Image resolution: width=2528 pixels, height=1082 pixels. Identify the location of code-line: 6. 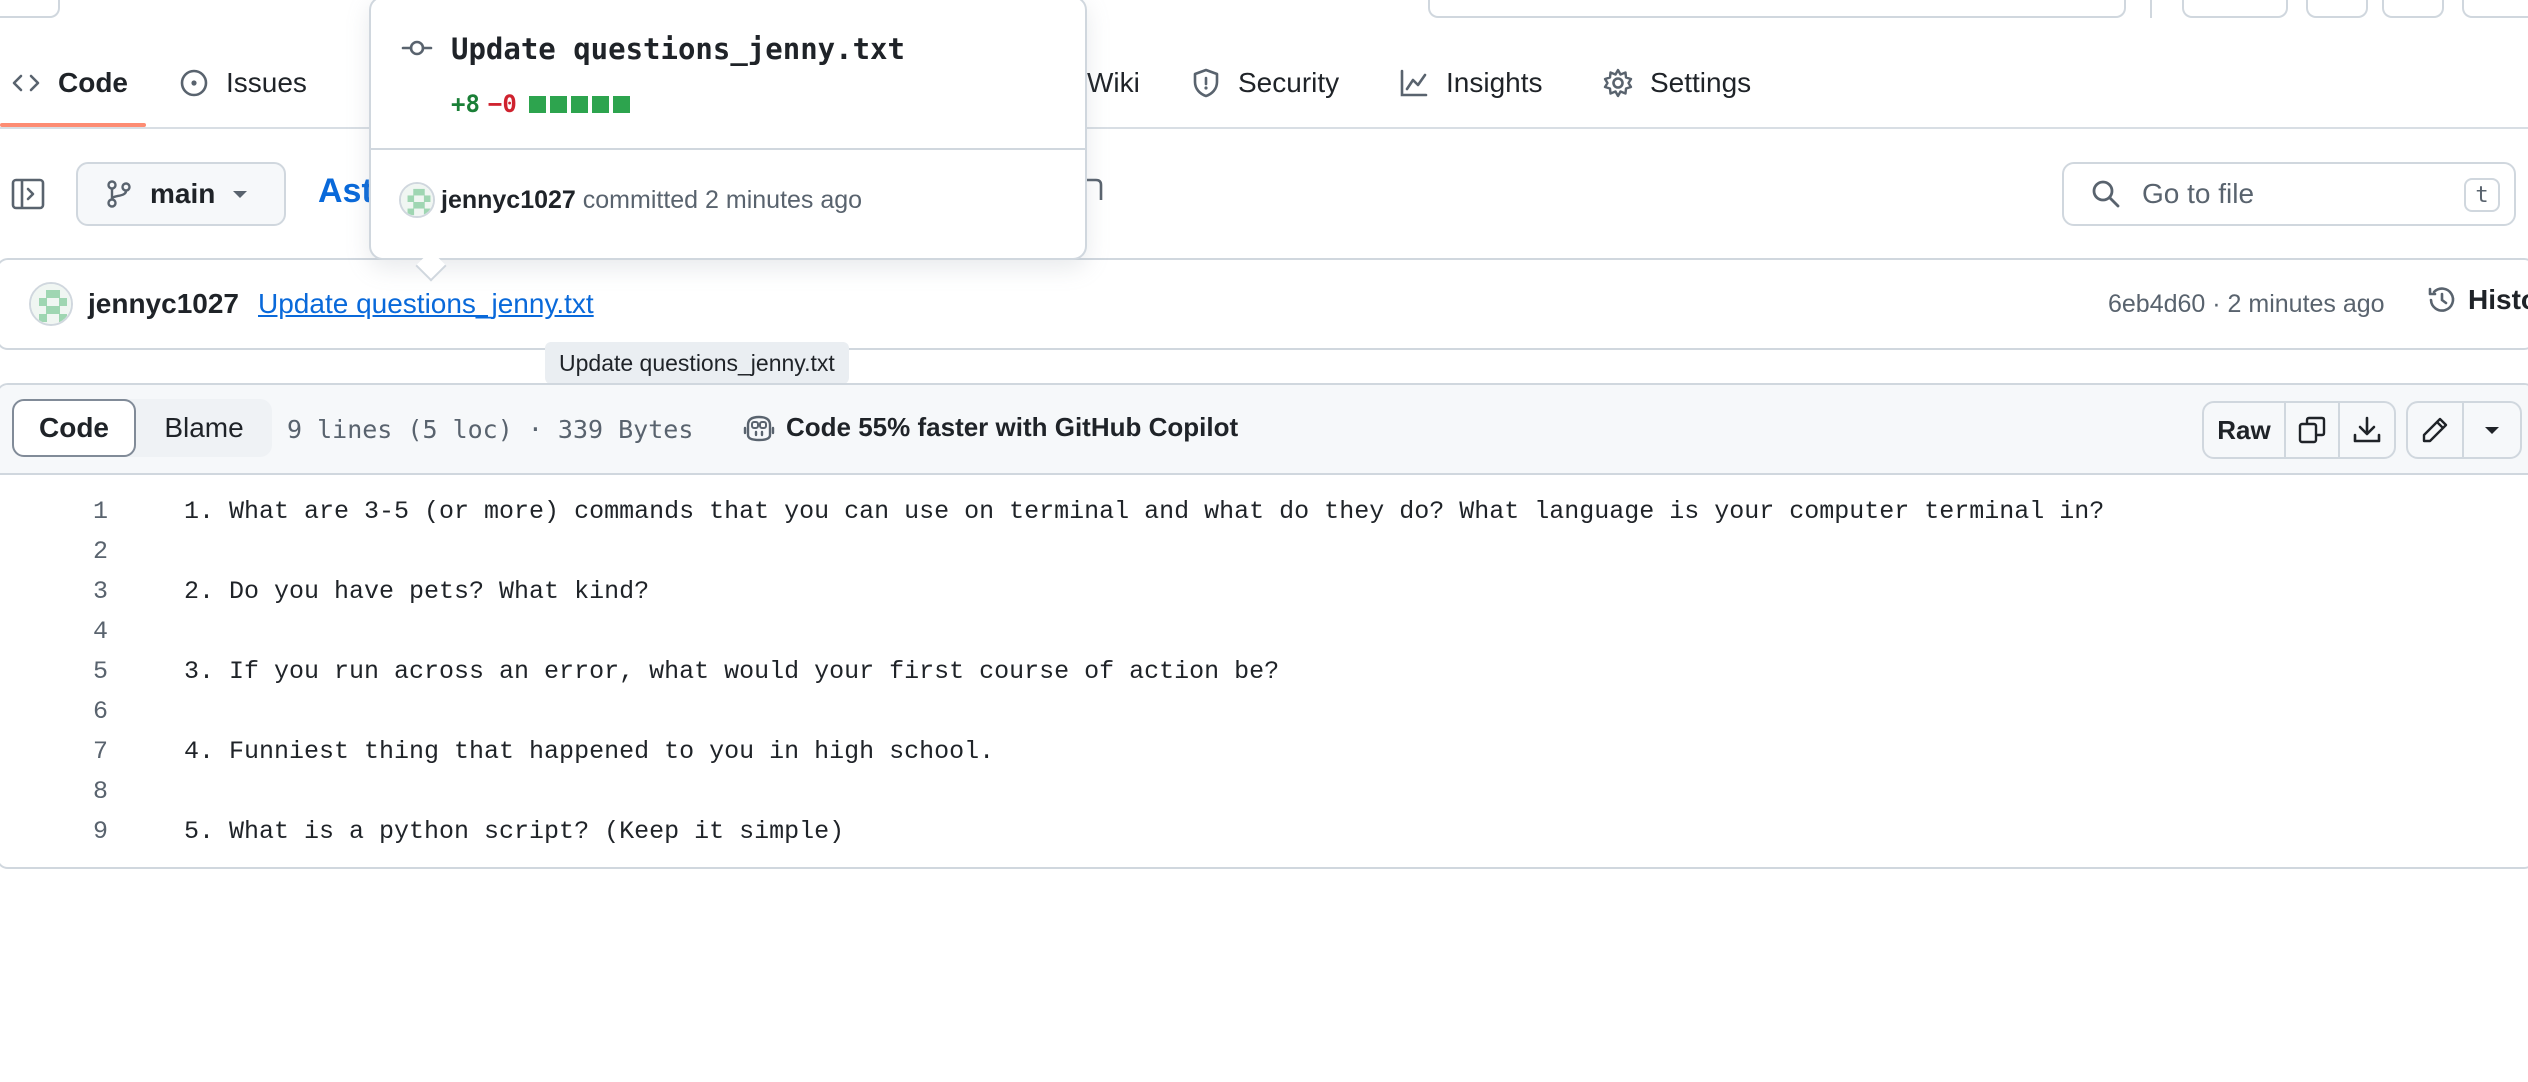
(1264, 711).